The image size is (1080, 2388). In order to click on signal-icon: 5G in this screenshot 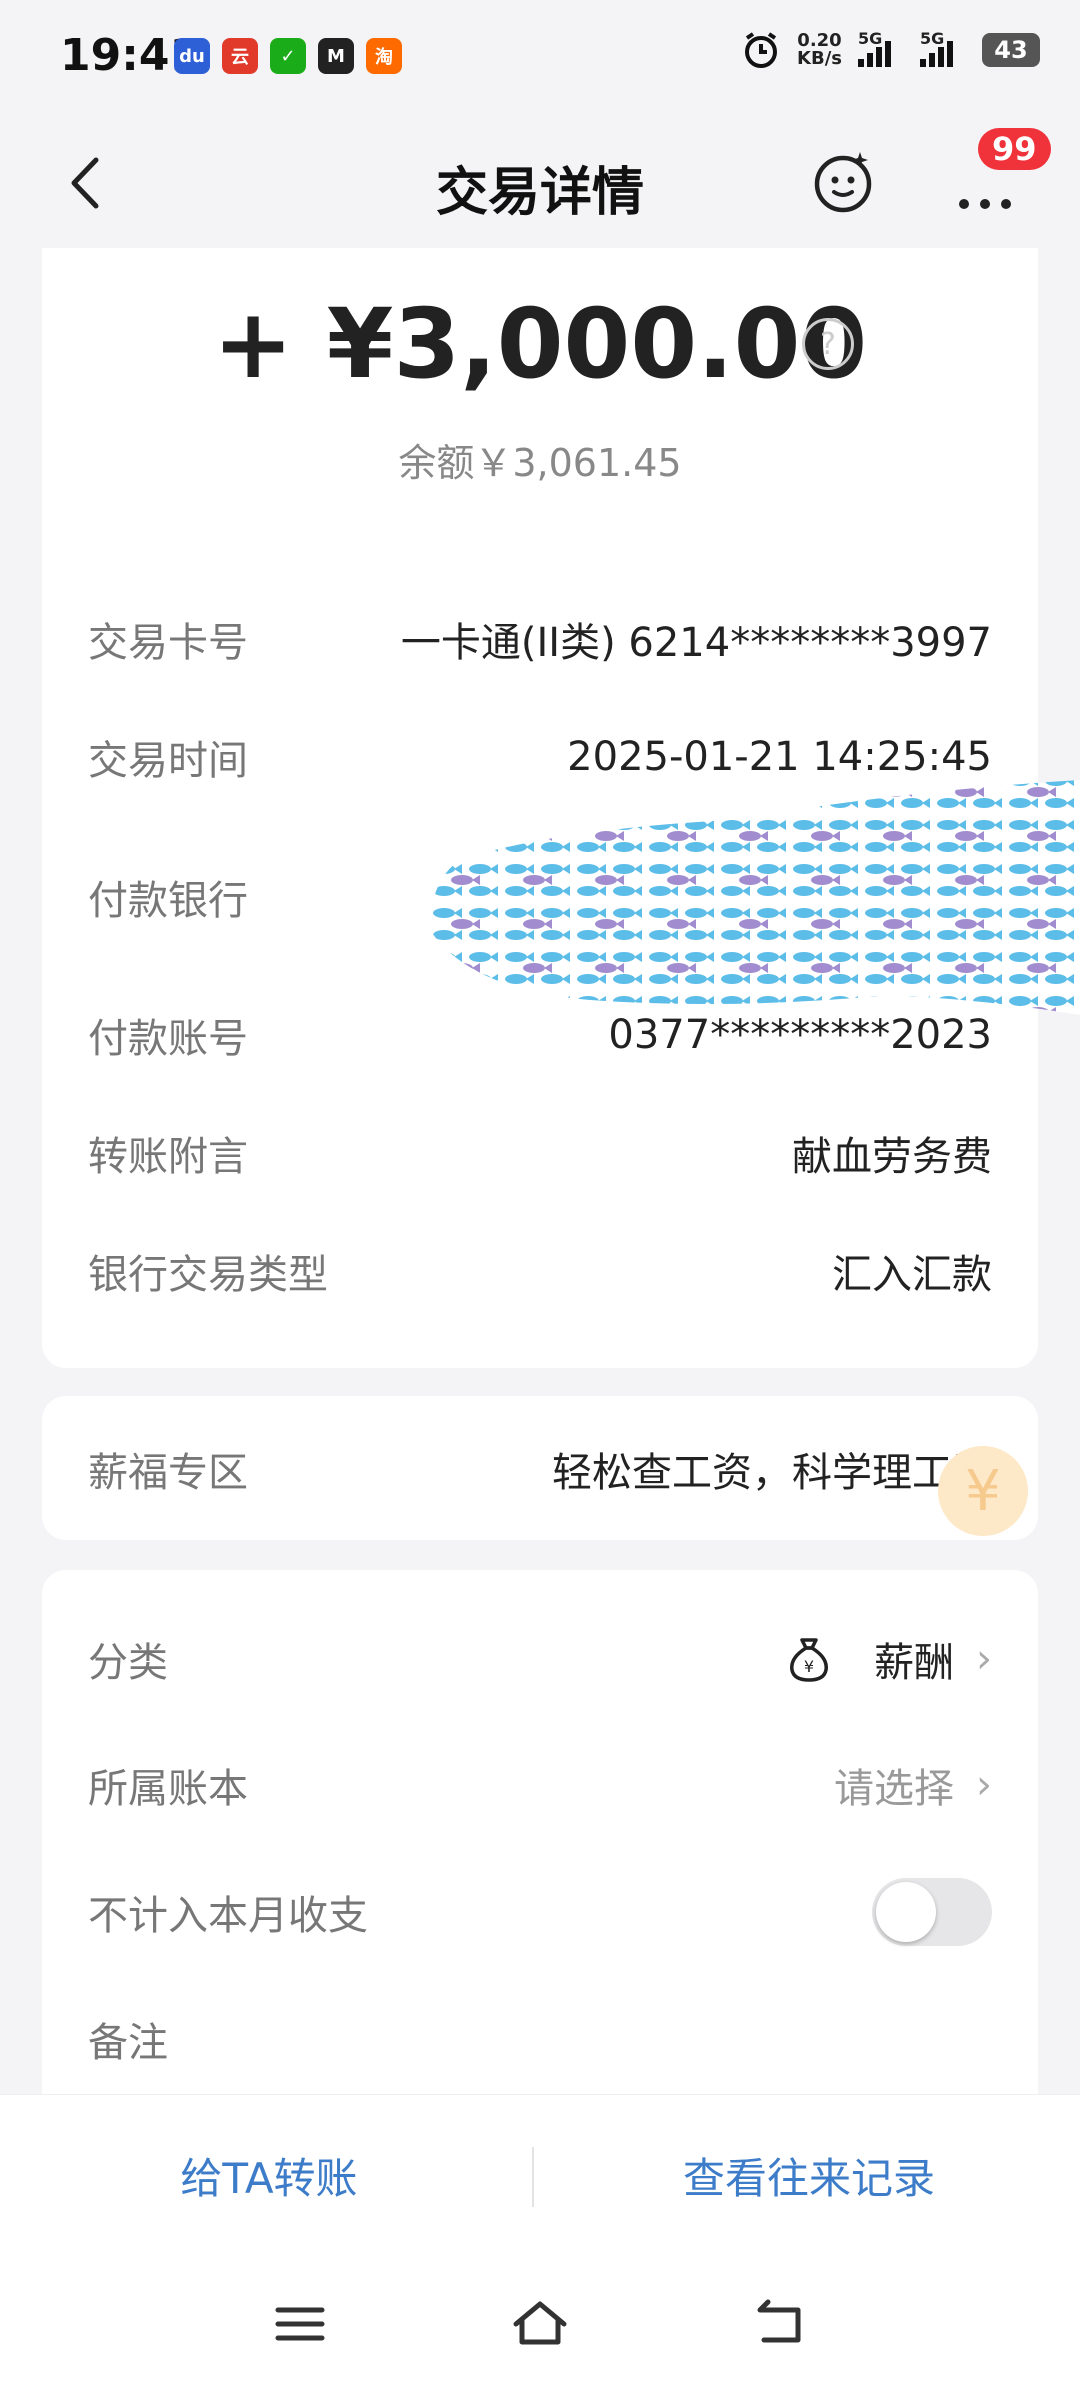, I will do `click(881, 48)`.